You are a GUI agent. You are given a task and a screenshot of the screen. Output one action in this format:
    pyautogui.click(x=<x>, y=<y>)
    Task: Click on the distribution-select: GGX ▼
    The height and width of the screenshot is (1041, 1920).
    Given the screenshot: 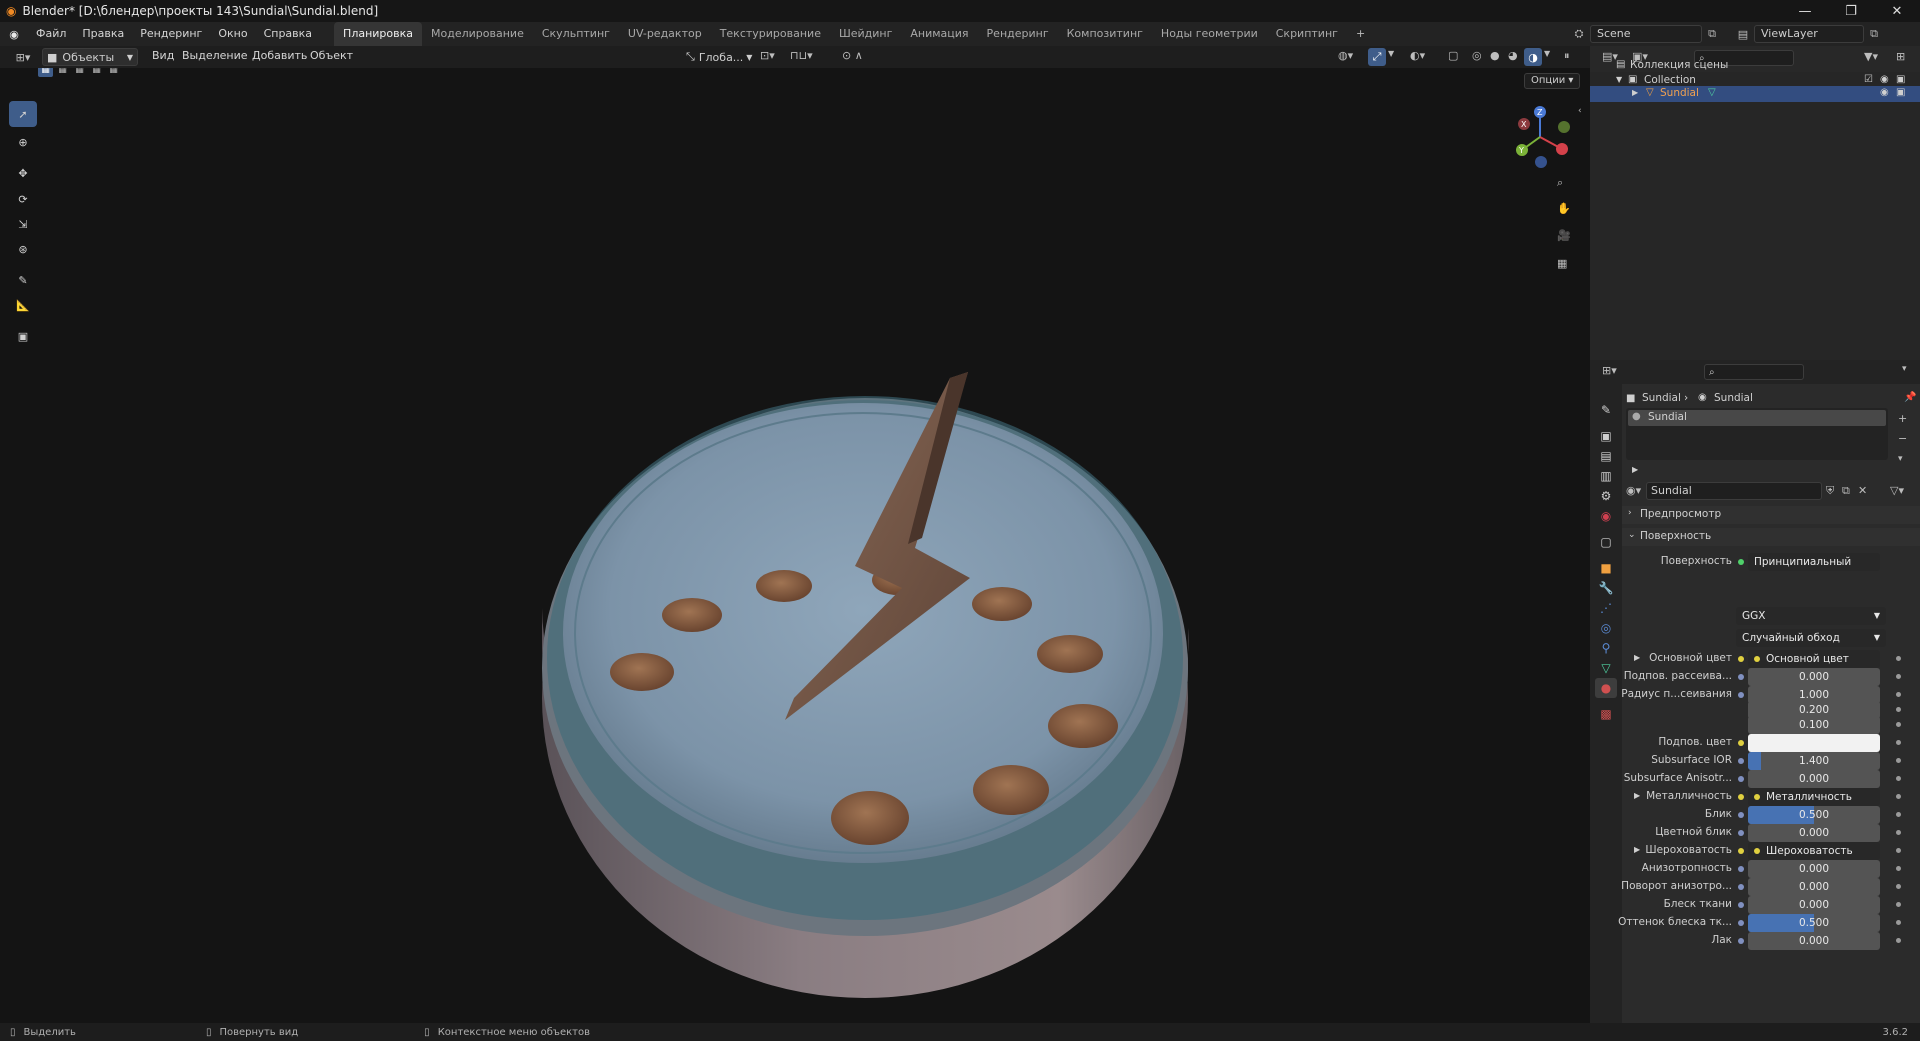 What is the action you would take?
    pyautogui.click(x=1811, y=616)
    